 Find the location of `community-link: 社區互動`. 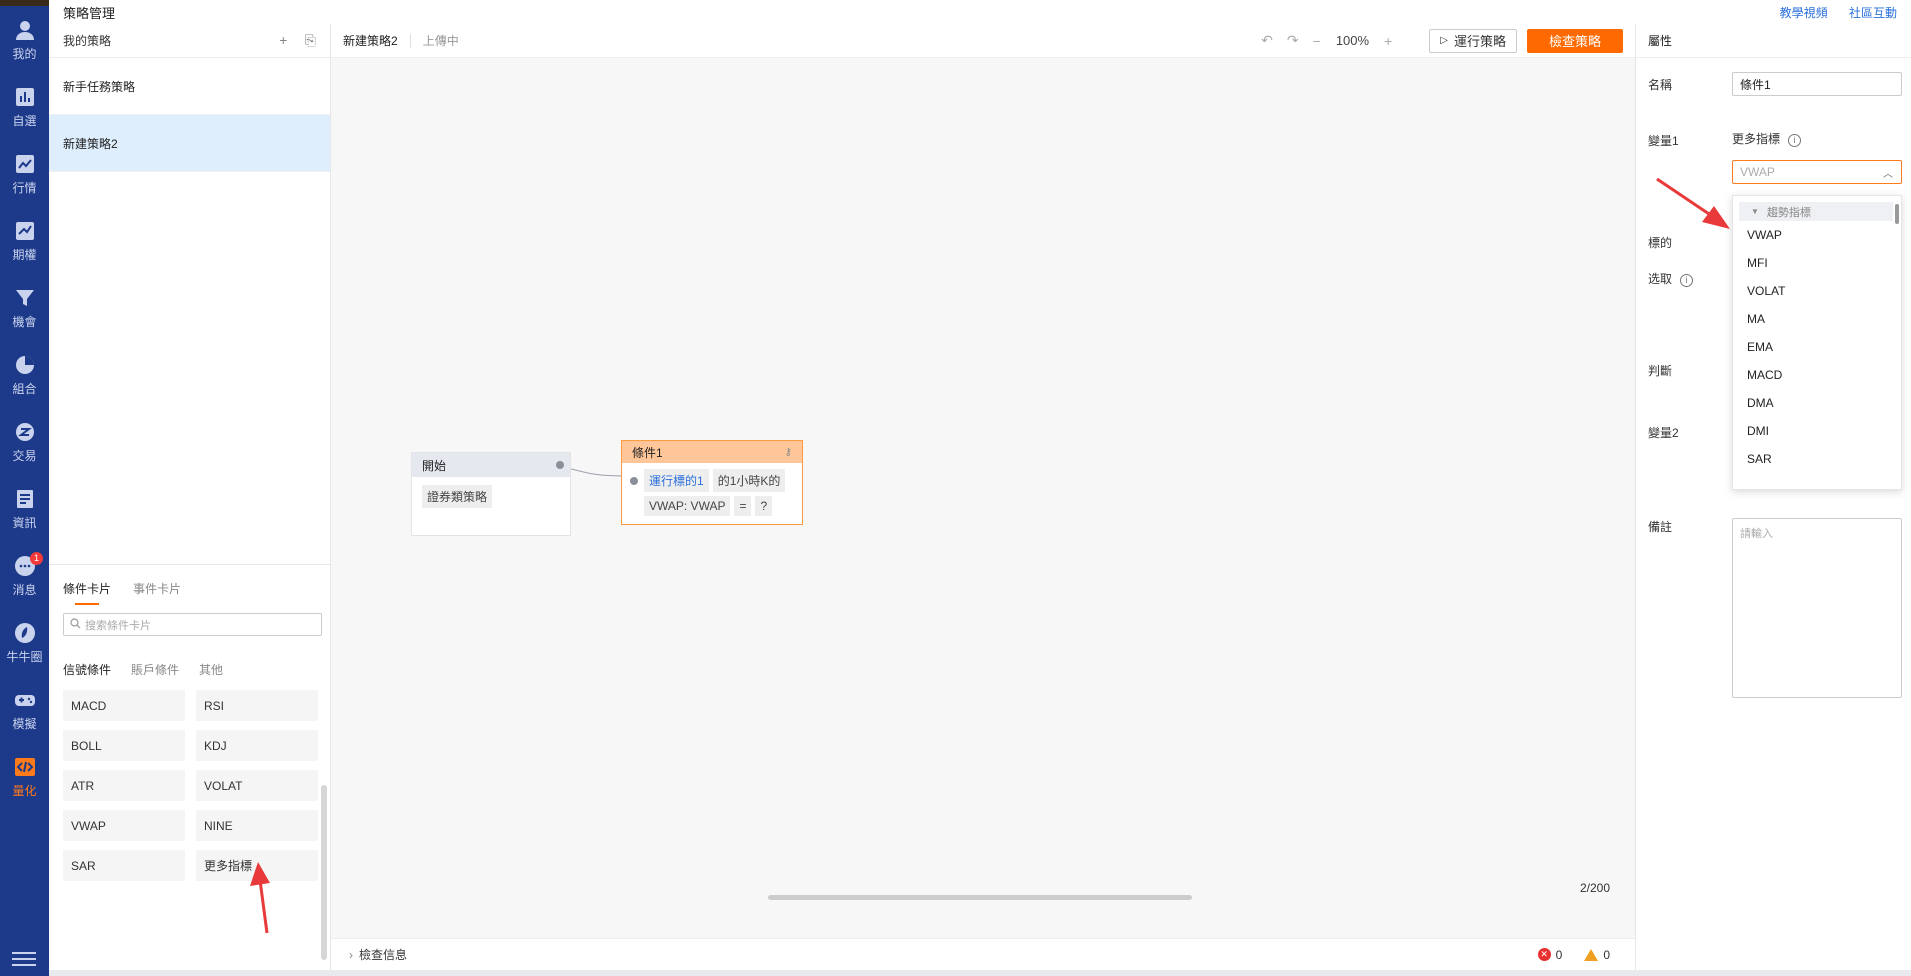

community-link: 社區互動 is located at coordinates (1873, 13).